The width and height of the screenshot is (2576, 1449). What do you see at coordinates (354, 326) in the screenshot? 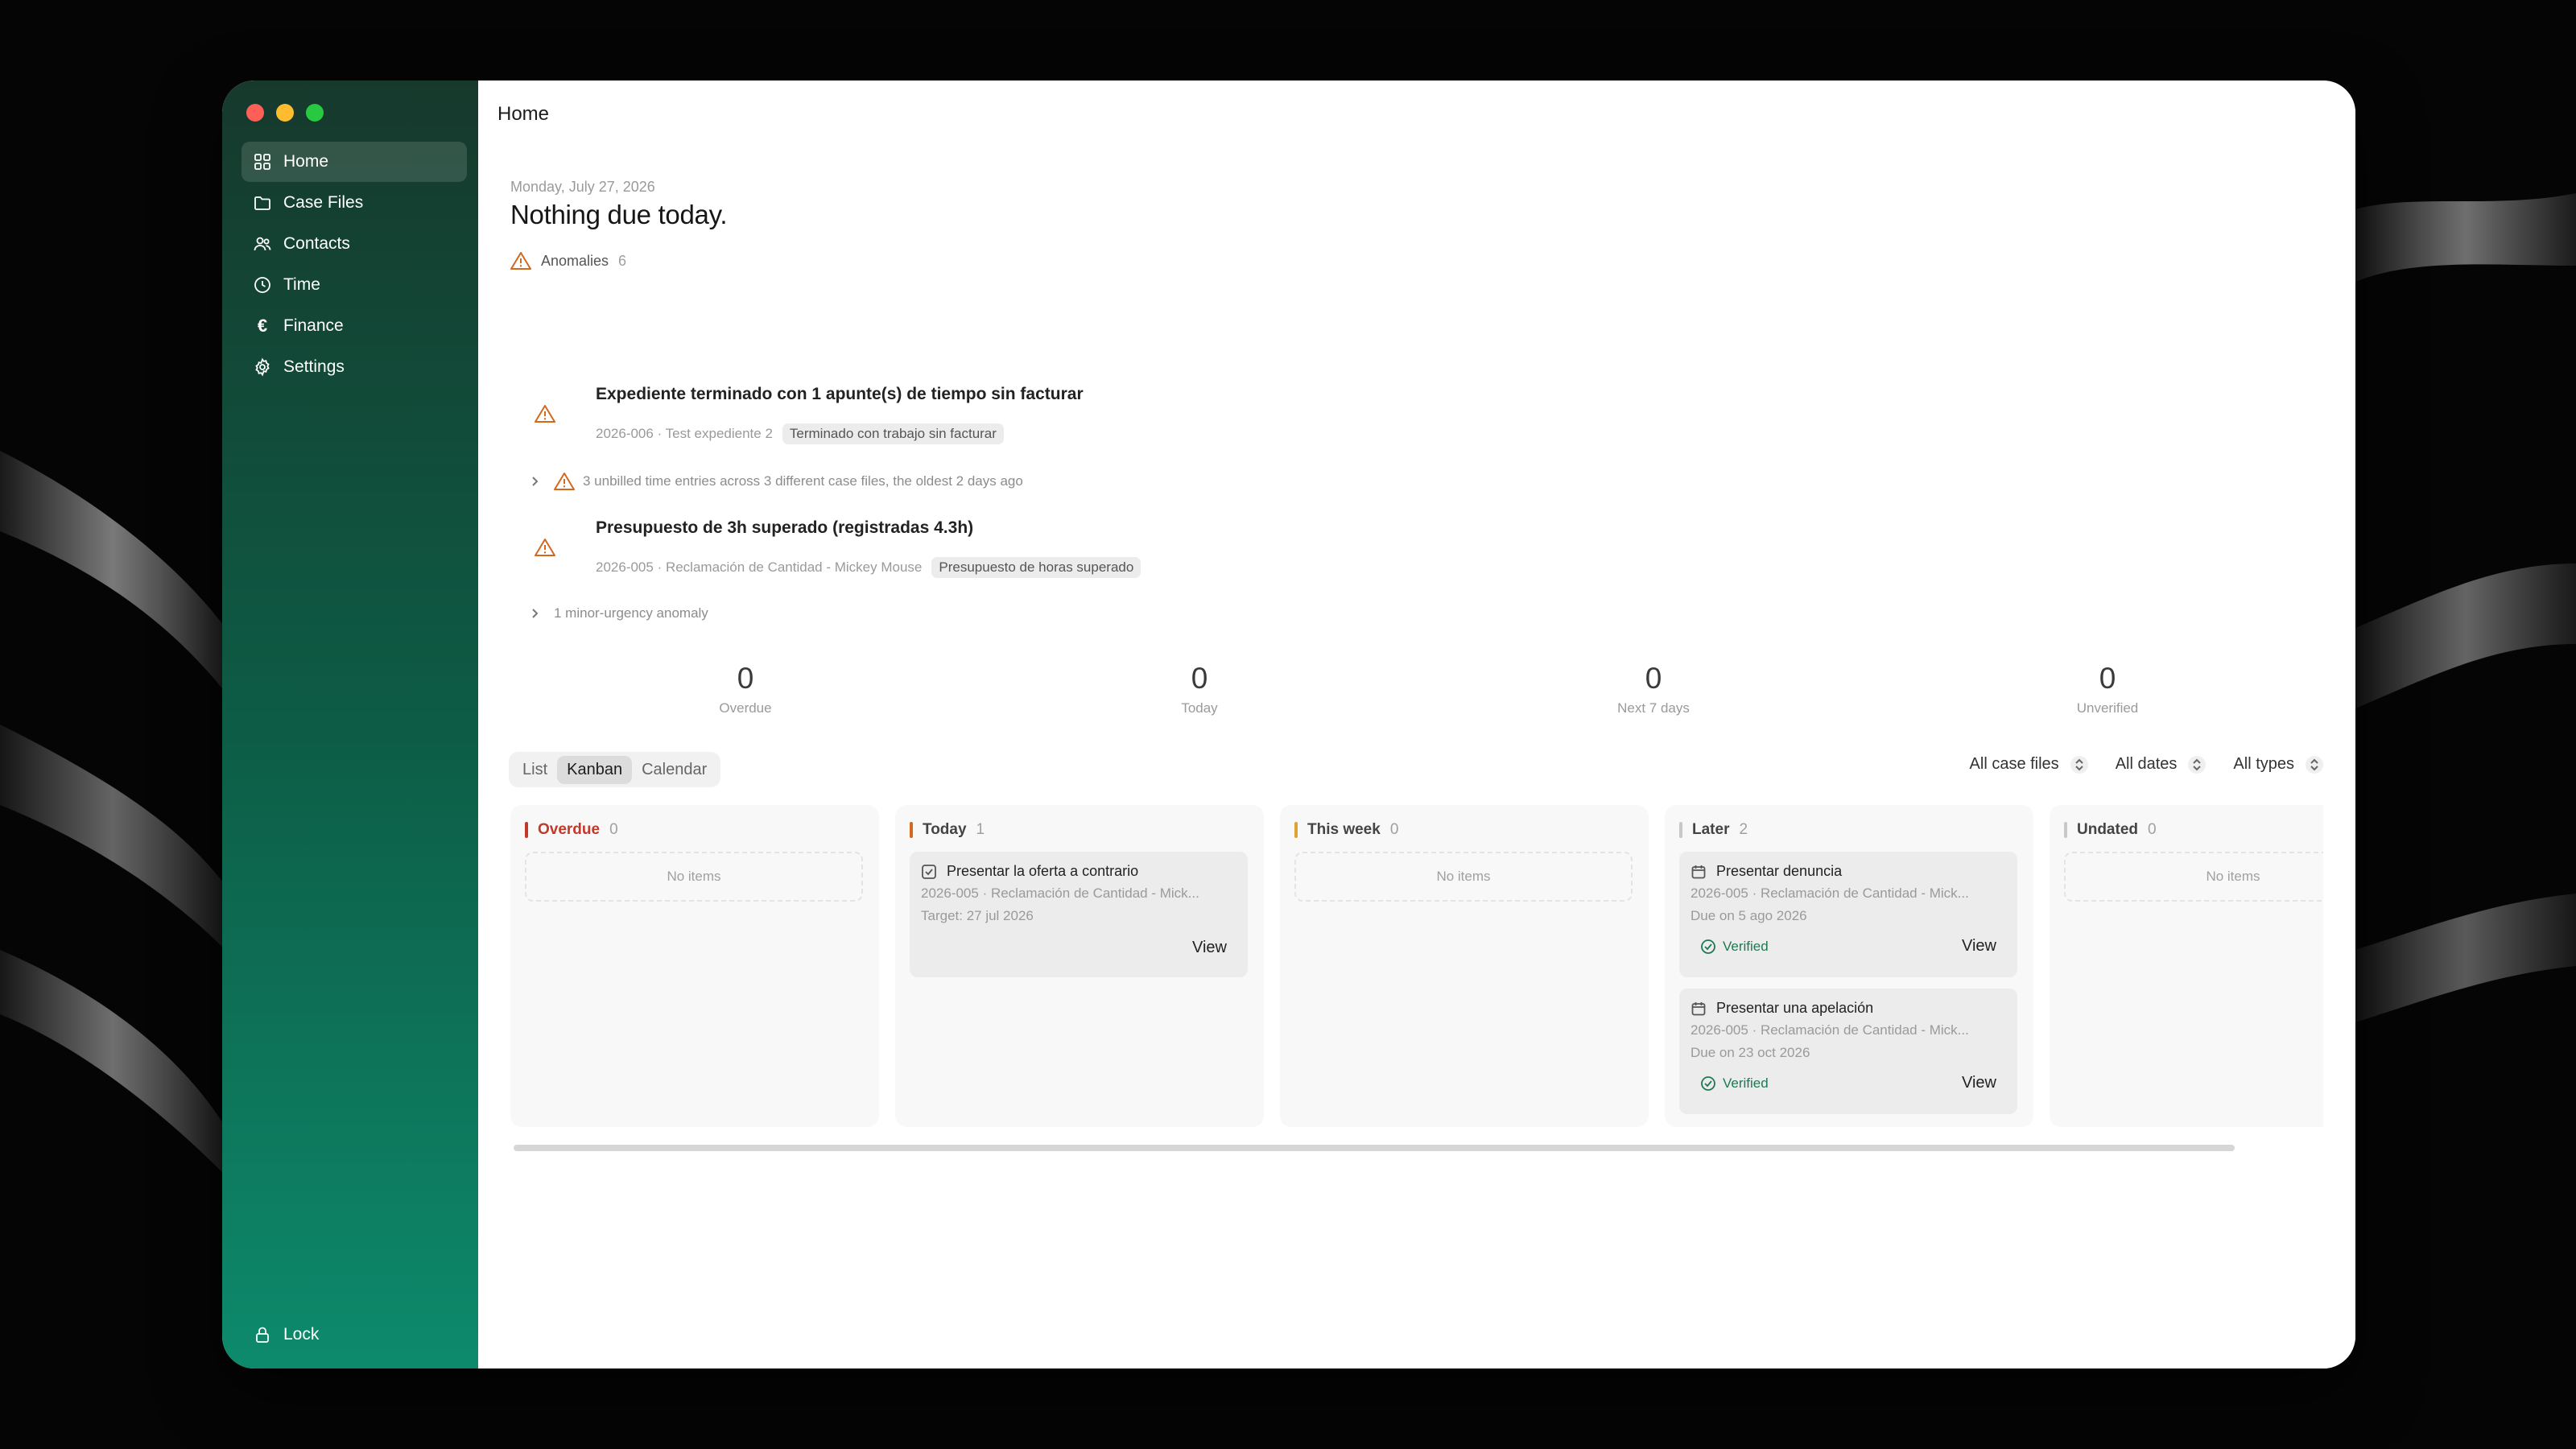
I see `sidebar-item-finance: € Finance` at bounding box center [354, 326].